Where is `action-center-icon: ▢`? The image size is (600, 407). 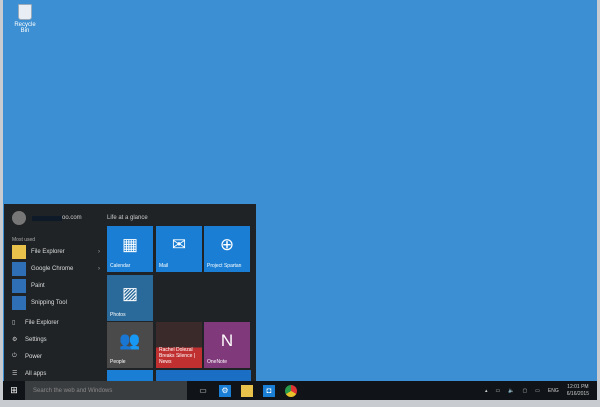
action-center-icon: ▢ is located at coordinates (524, 391).